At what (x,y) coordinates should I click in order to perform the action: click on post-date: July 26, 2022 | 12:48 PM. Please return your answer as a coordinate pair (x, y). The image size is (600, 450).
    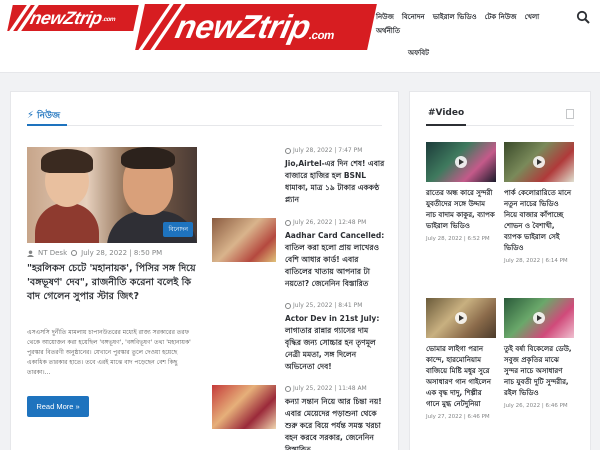
    Looking at the image, I should click on (325, 222).